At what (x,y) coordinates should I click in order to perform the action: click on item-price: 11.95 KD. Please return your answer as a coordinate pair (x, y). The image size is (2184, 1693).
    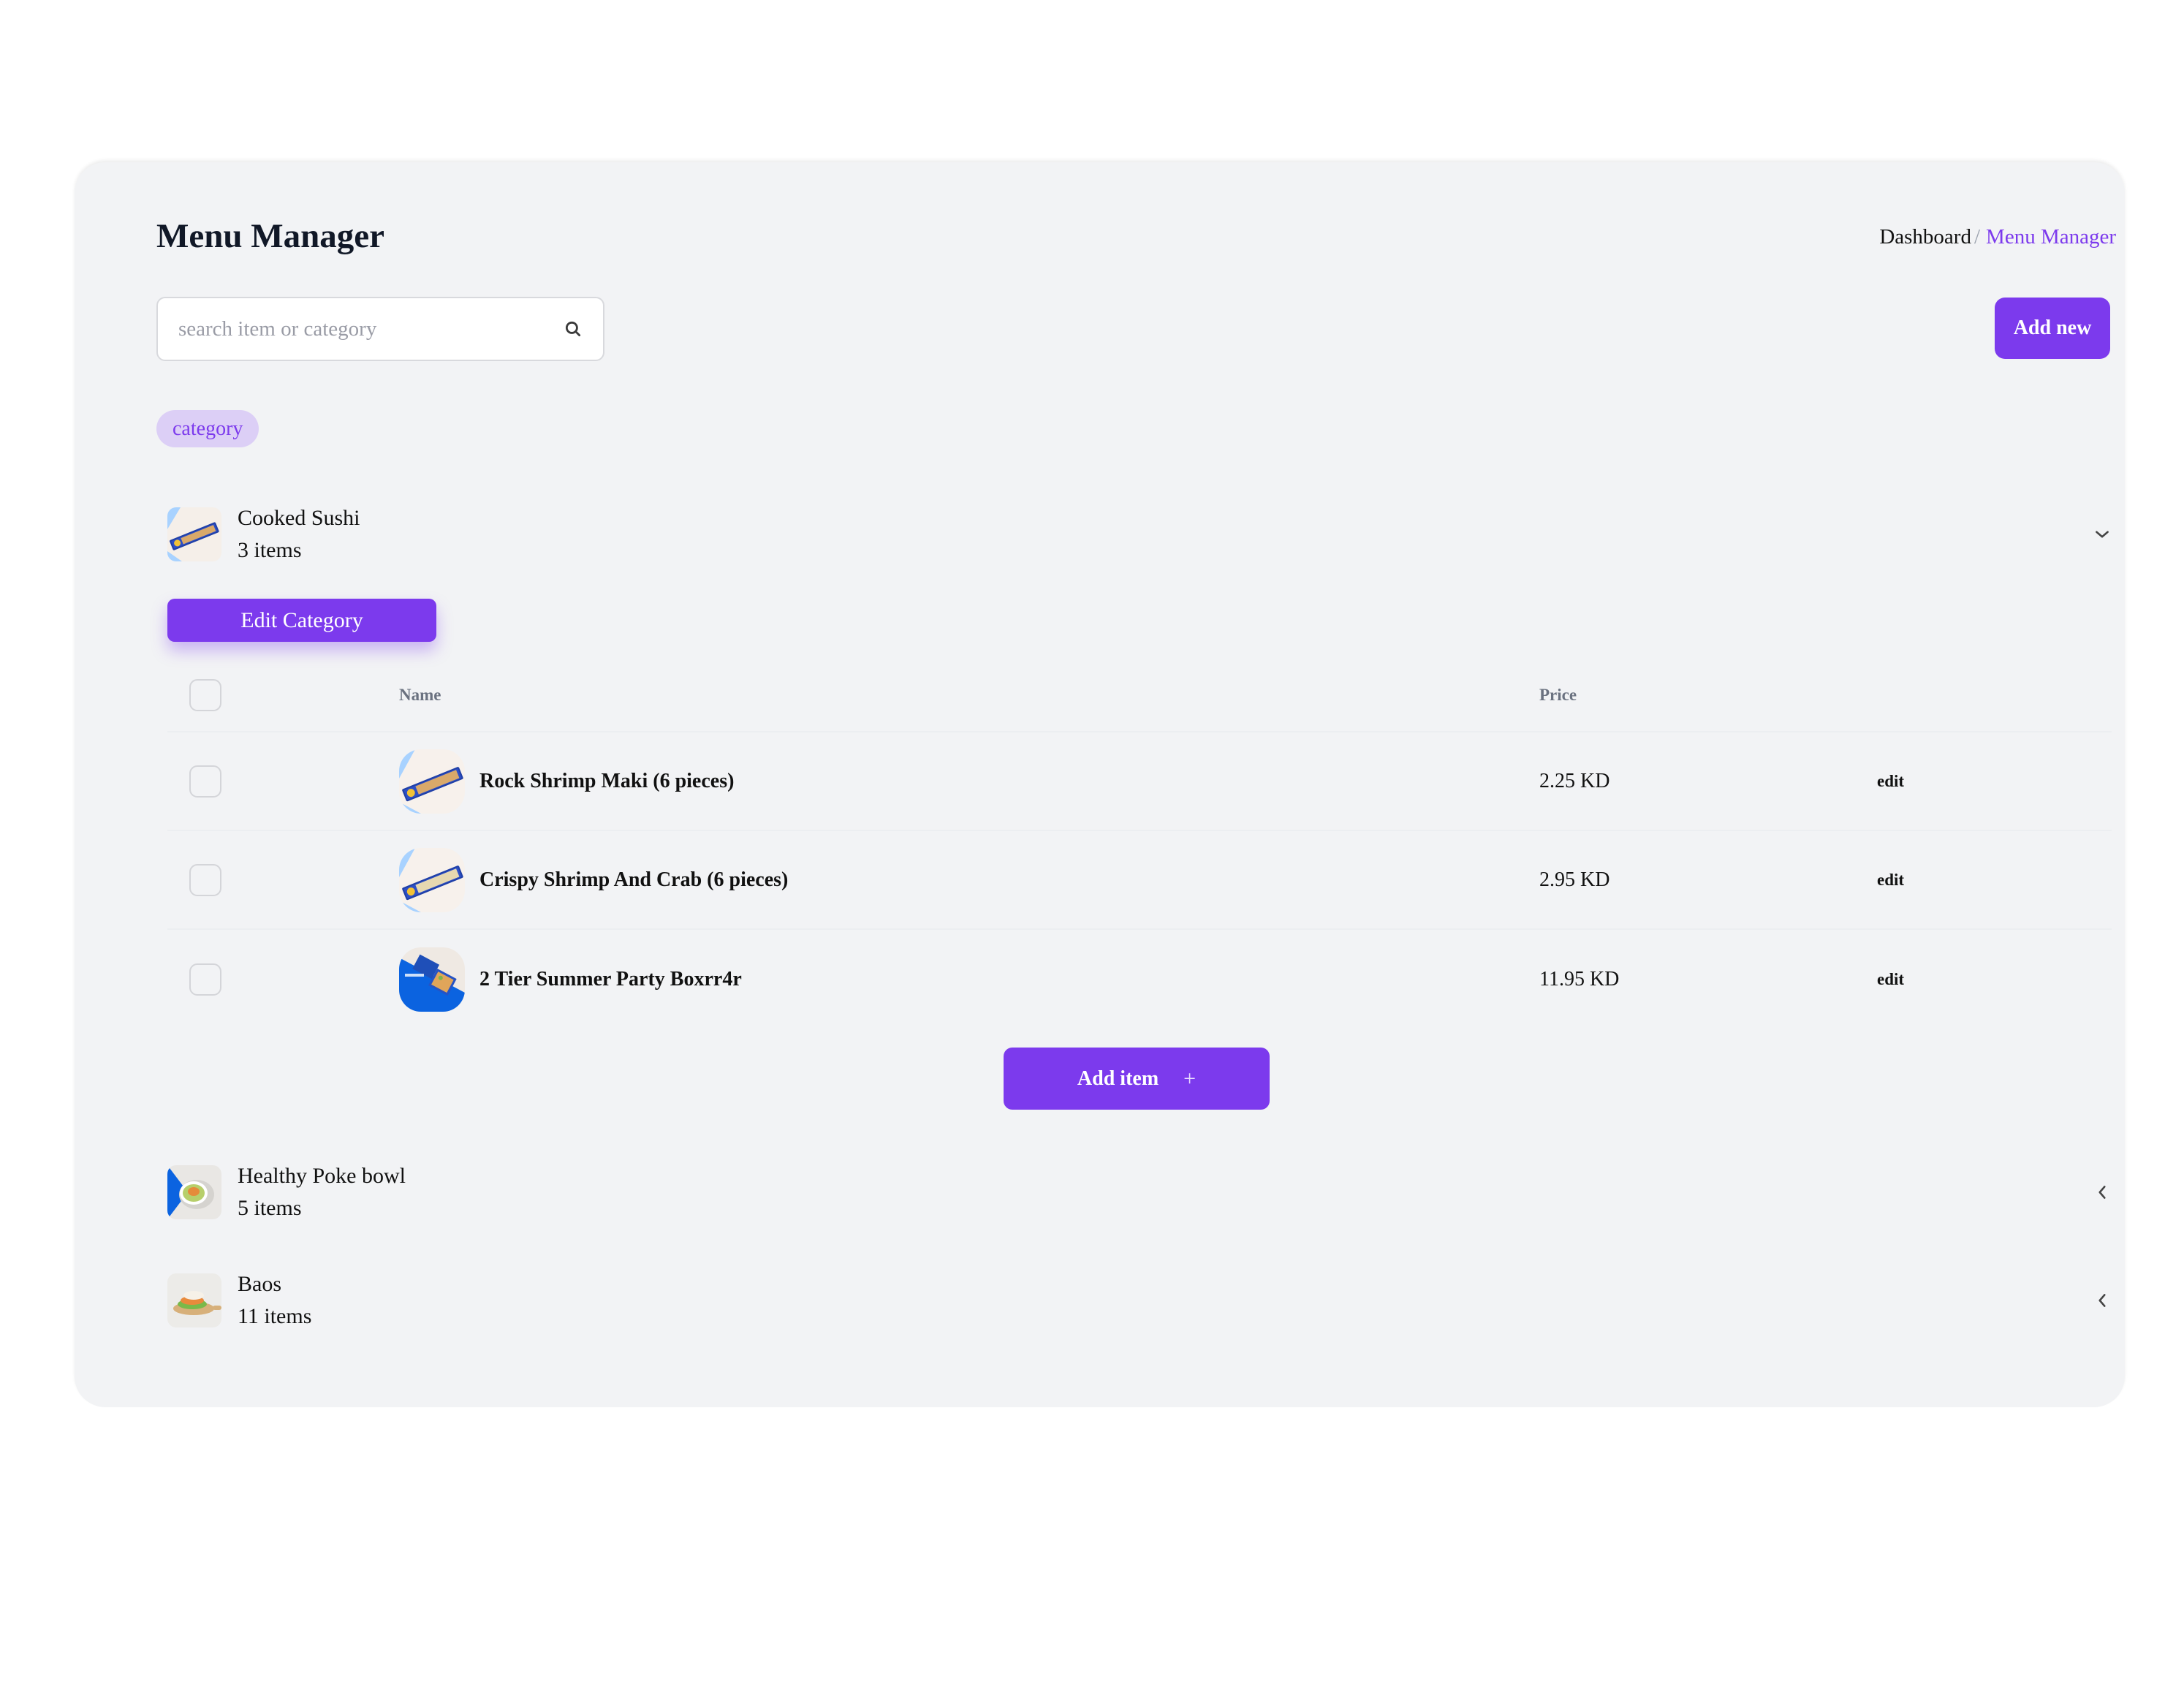
    Looking at the image, I should click on (1579, 979).